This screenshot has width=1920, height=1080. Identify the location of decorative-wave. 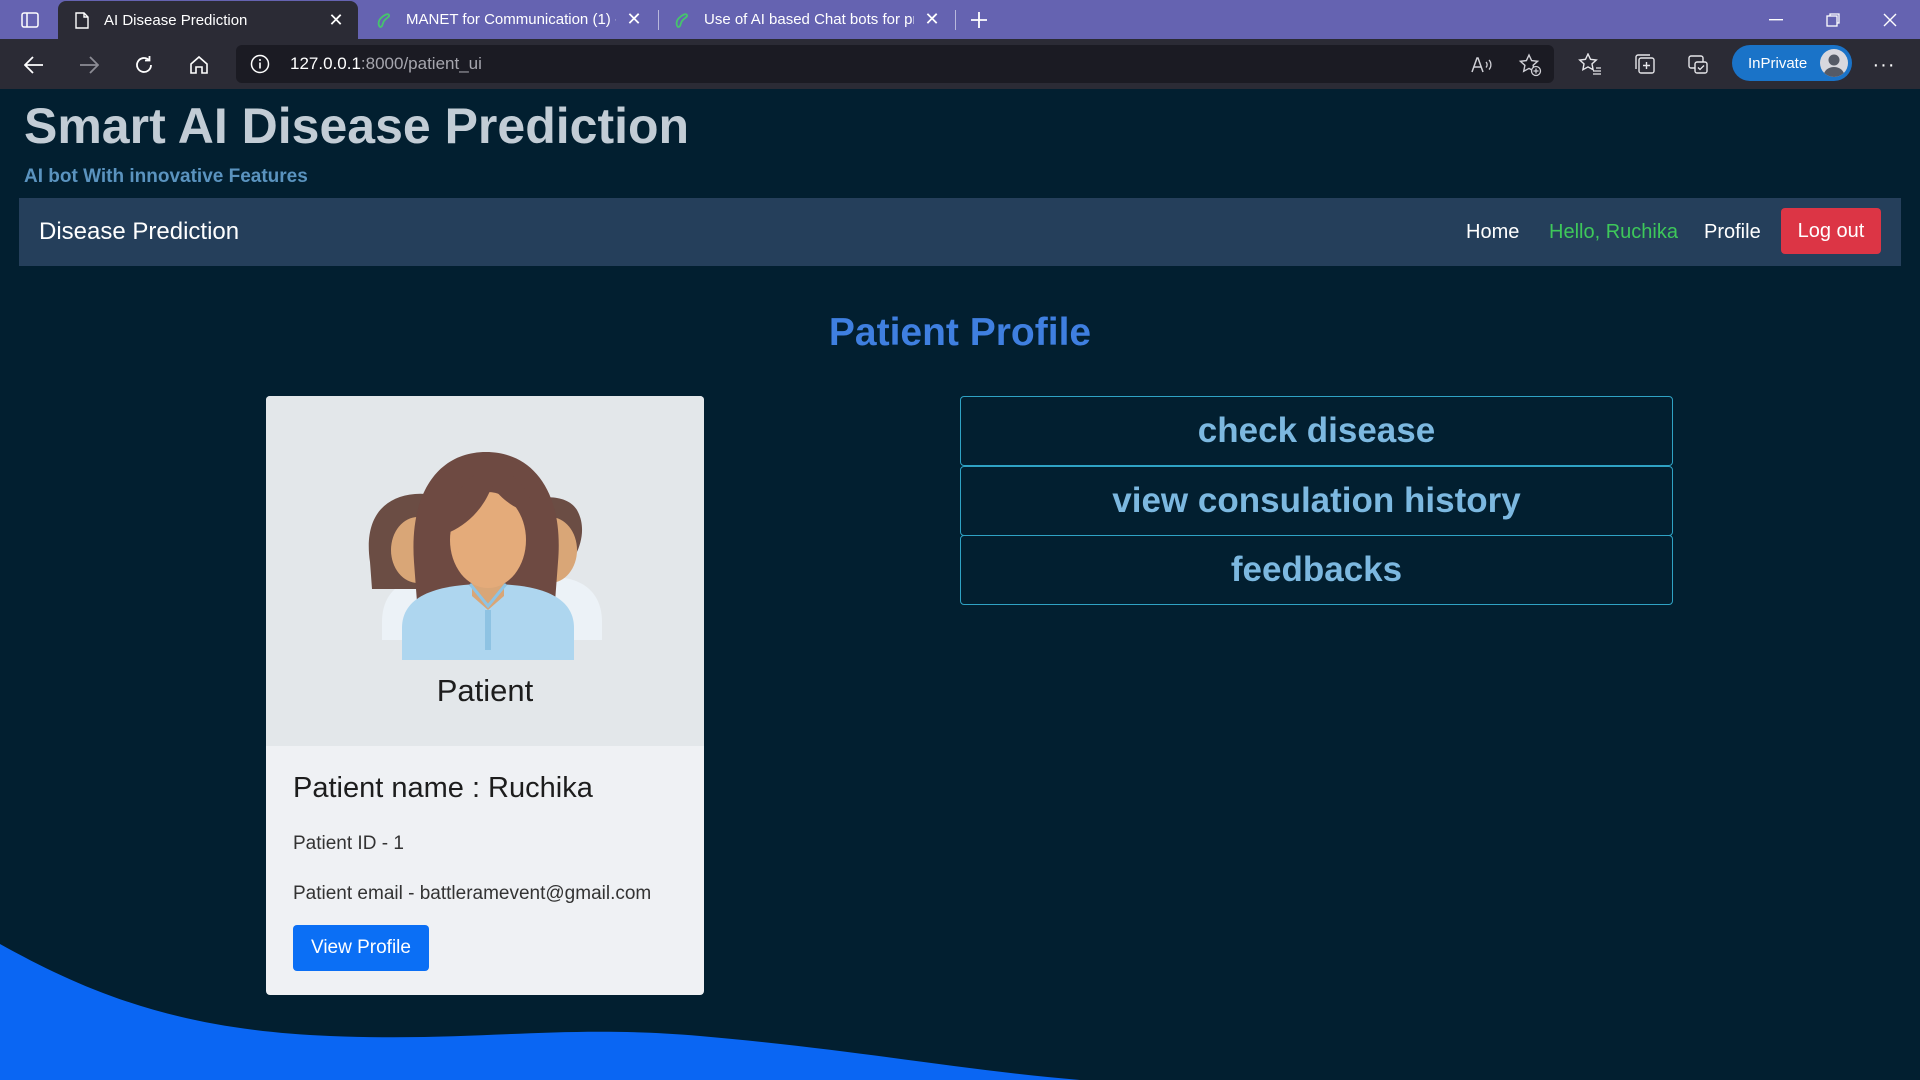
(540, 1012).